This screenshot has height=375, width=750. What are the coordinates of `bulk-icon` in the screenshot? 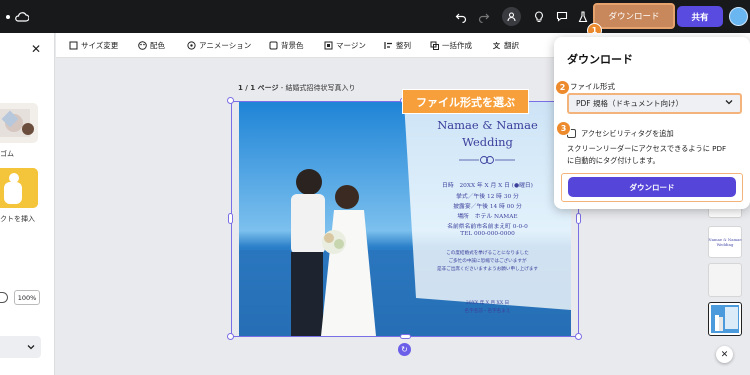 It's located at (434, 45).